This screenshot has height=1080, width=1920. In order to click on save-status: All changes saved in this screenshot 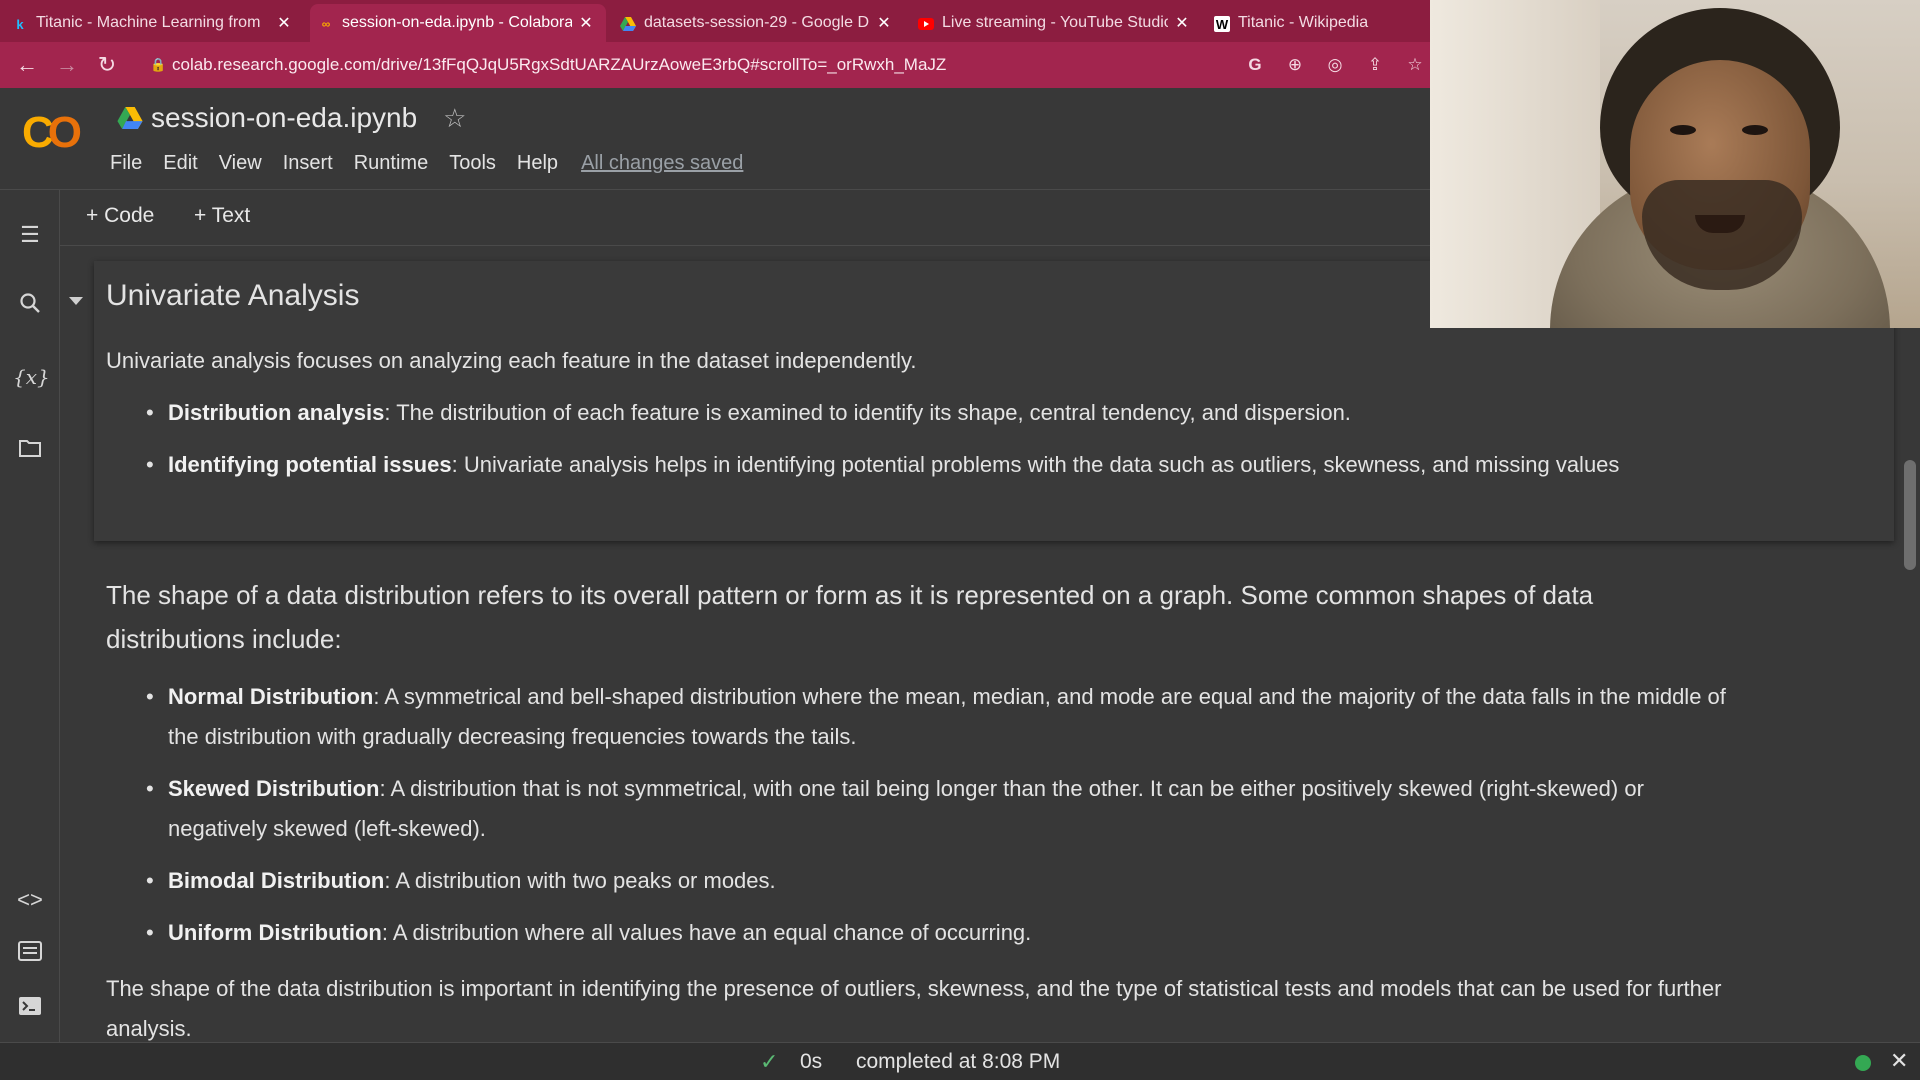, I will do `click(662, 163)`.